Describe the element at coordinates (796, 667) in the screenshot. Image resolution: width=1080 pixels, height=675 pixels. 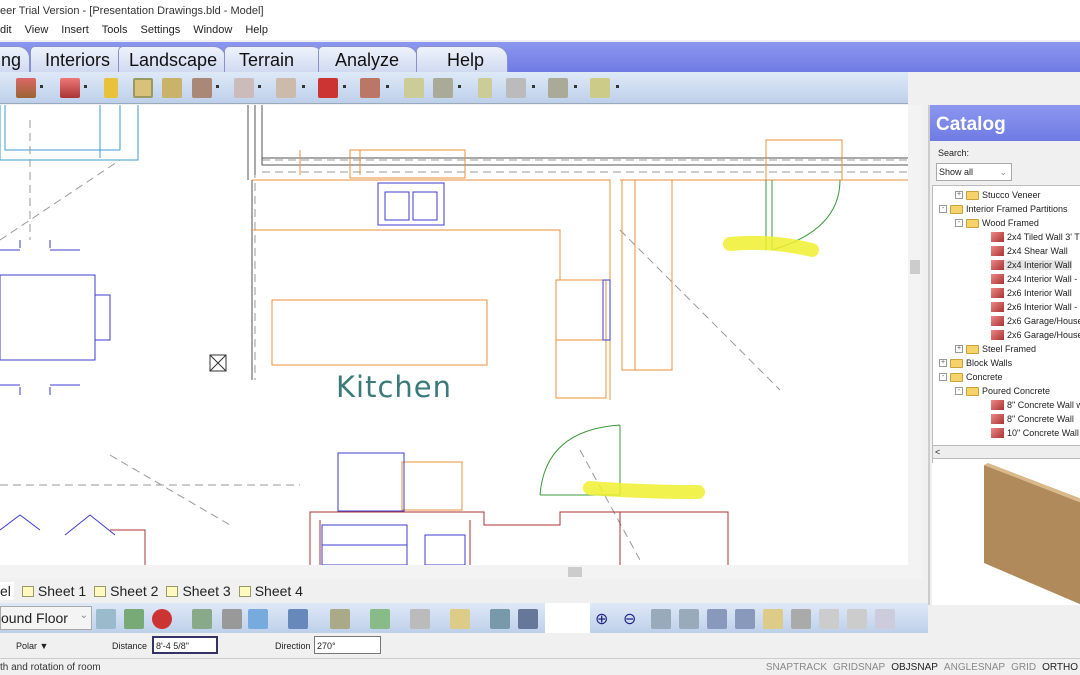
I see `snaptrack-toggle: SNAPTRACK` at that location.